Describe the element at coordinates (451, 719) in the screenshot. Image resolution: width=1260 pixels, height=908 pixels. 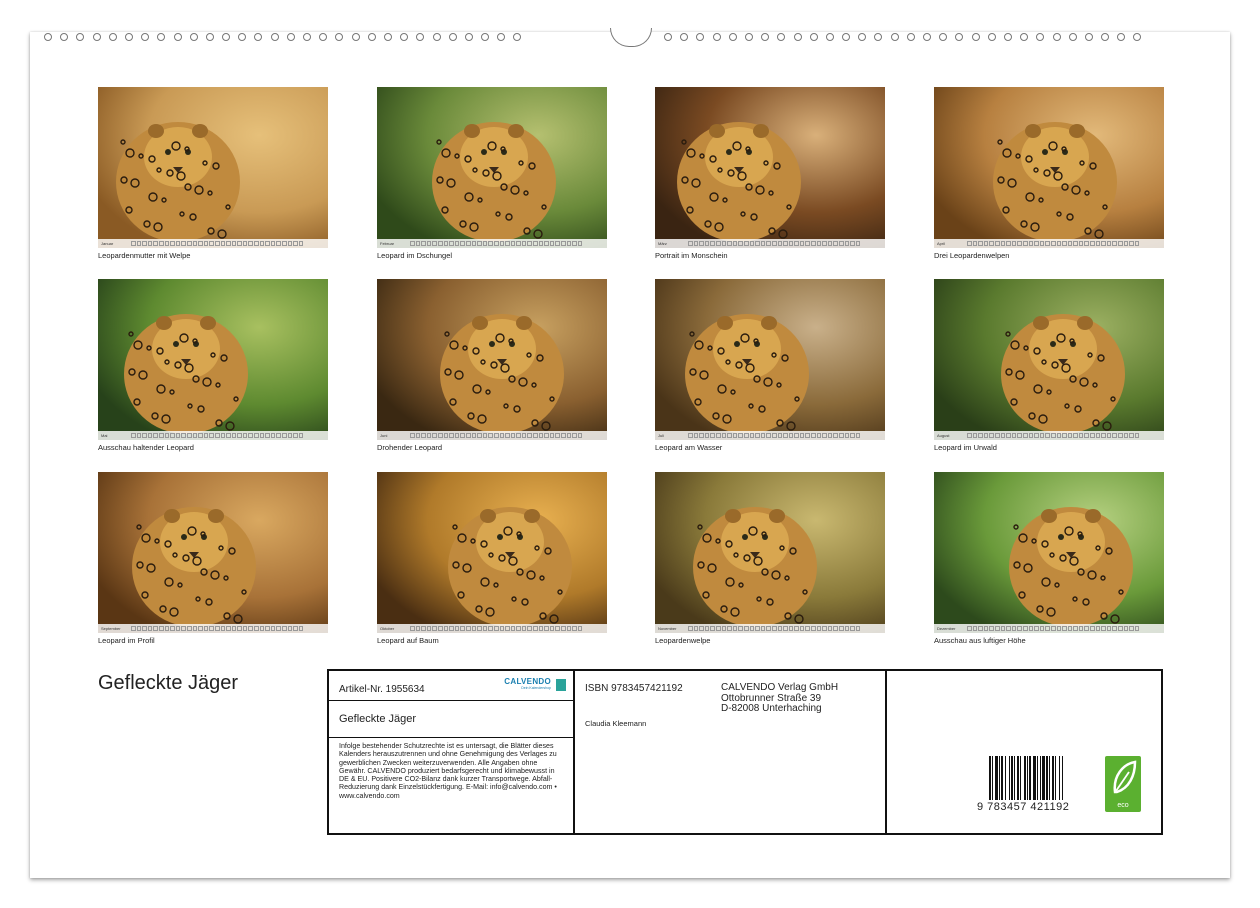
I see `title-row: Gefleckte Jäger` at that location.